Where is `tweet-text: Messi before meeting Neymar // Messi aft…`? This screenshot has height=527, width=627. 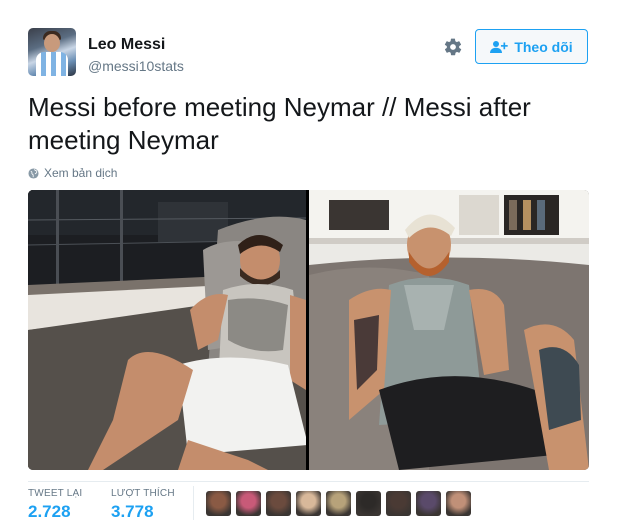 tweet-text: Messi before meeting Neymar // Messi aft… is located at coordinates (313, 124).